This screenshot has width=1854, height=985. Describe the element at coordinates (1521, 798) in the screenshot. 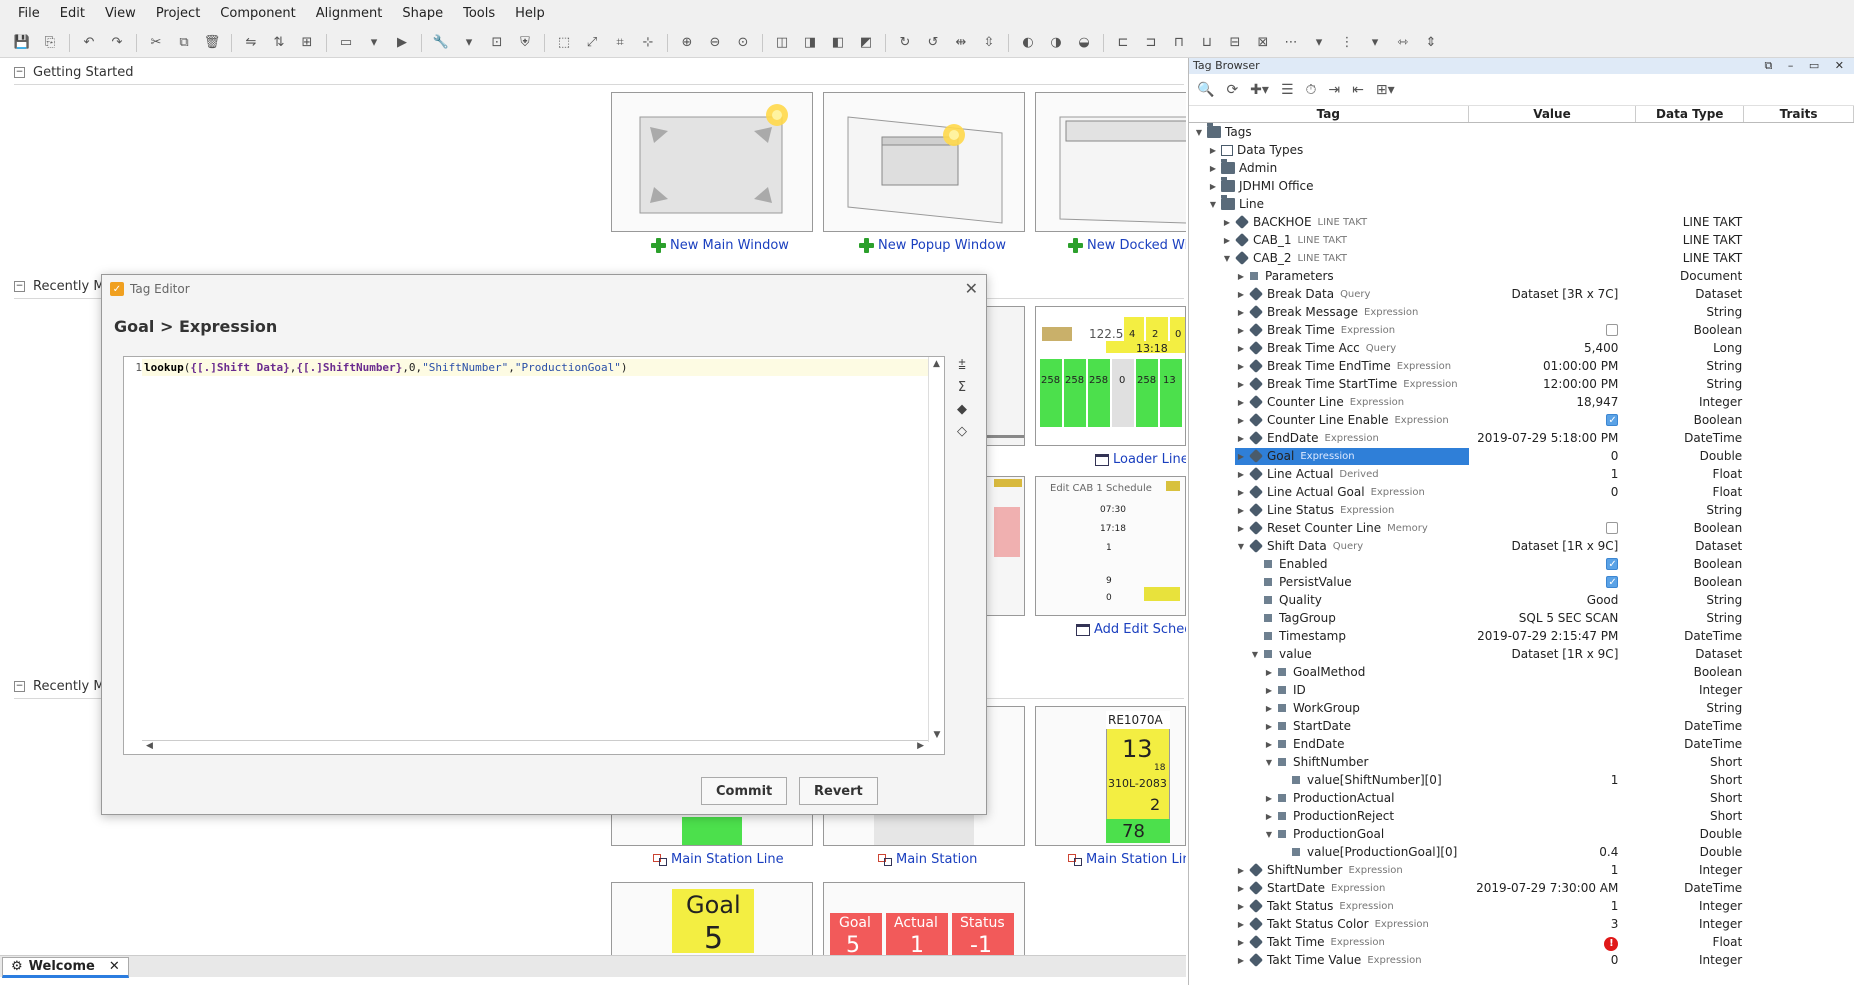

I see `tag-row: ▶ ProductionActual Short` at that location.